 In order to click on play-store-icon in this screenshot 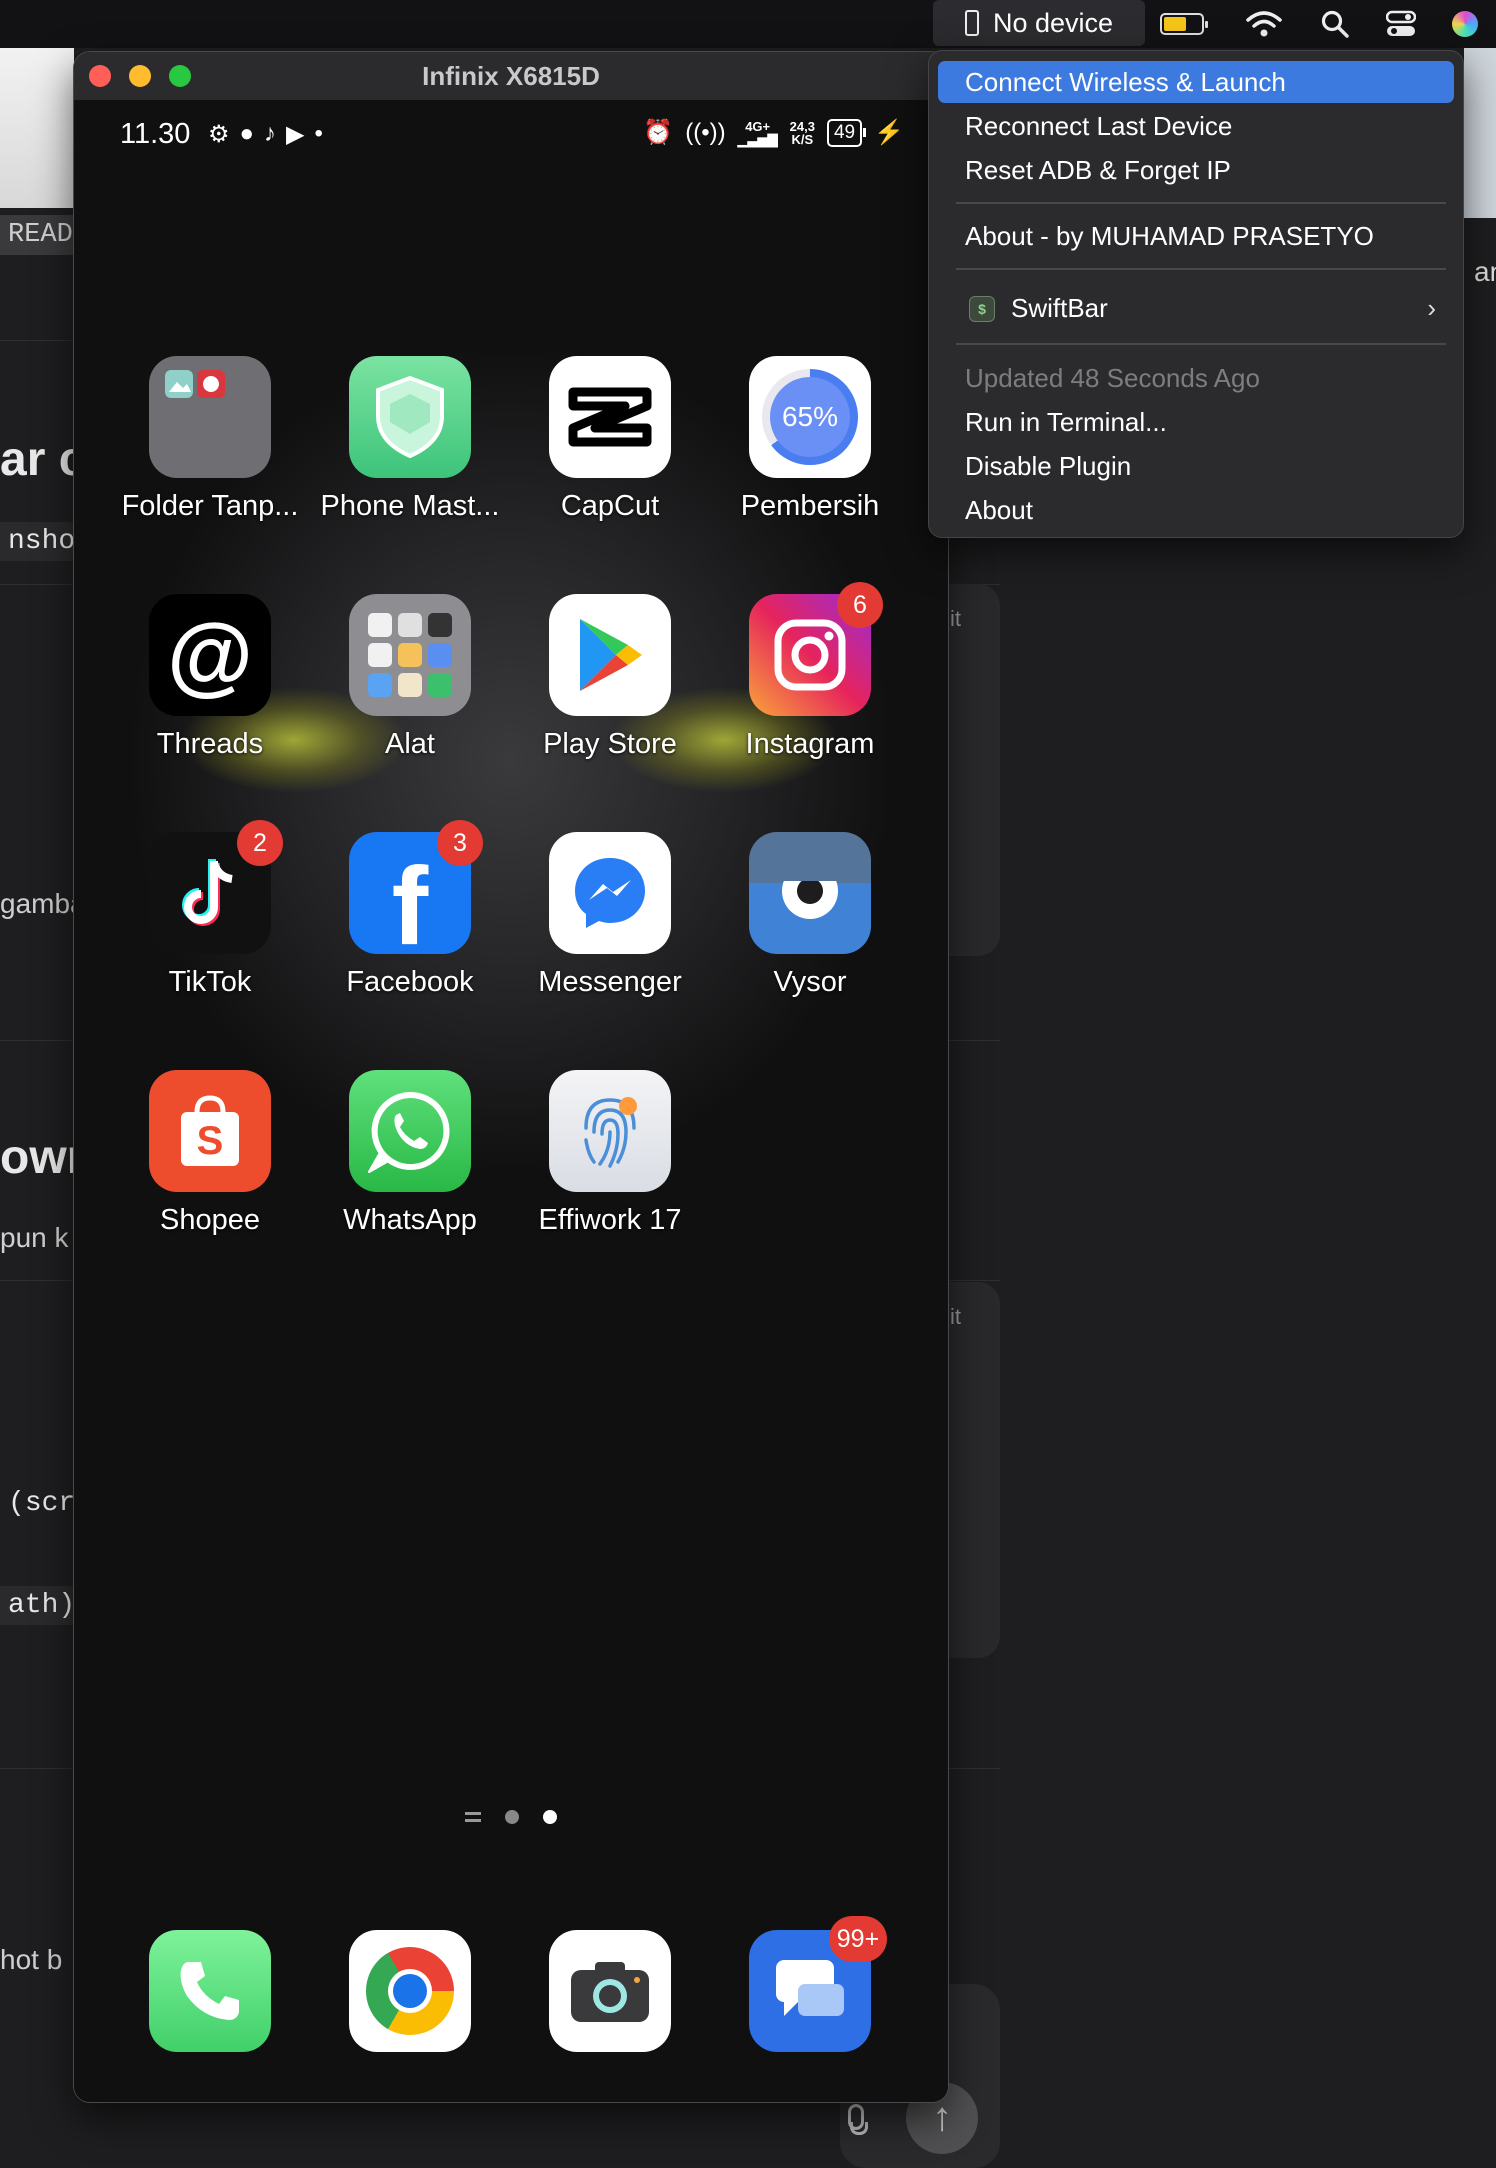, I will do `click(610, 655)`.